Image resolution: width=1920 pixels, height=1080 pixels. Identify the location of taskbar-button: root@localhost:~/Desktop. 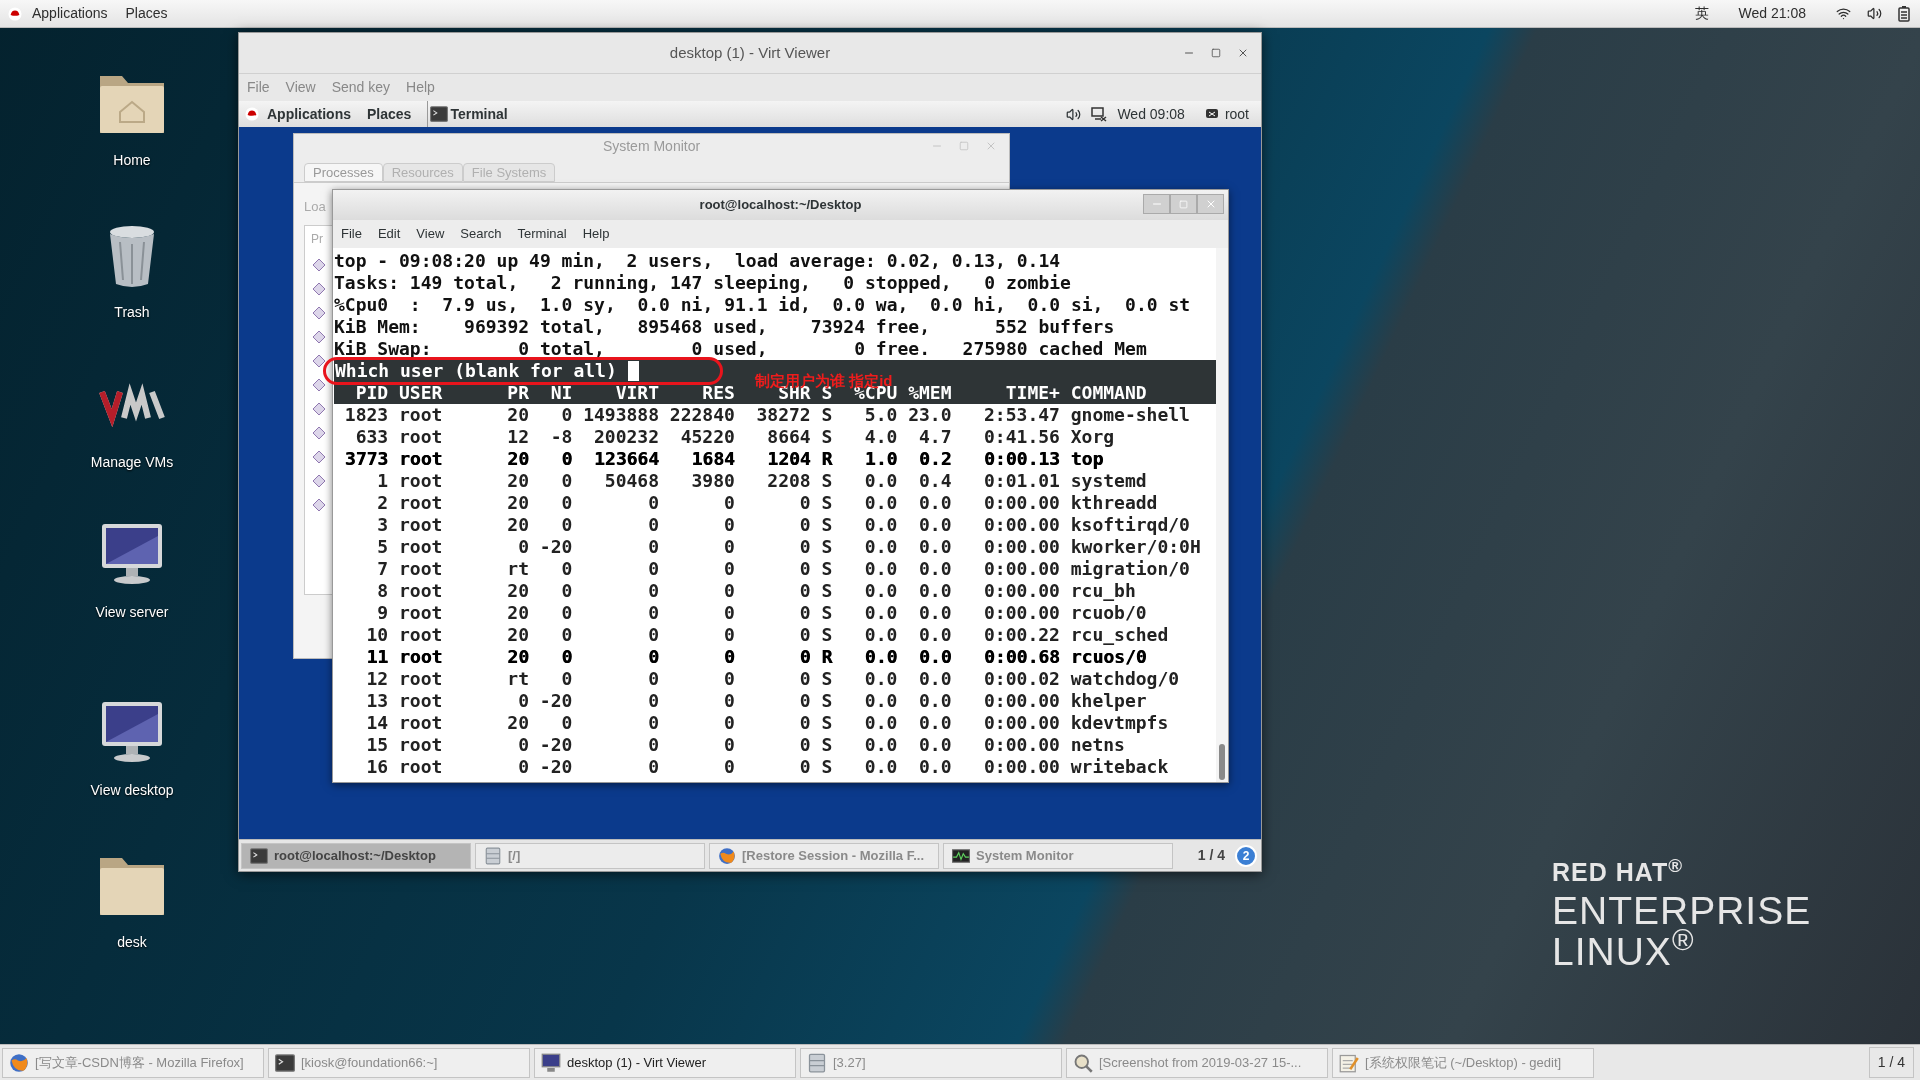
(356, 855).